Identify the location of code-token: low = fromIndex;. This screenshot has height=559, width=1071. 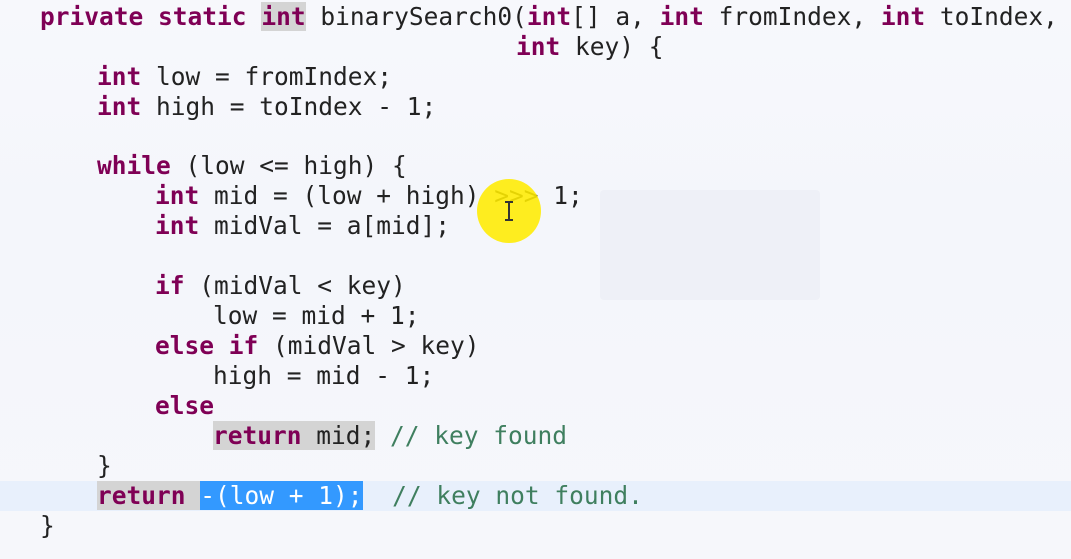
(267, 76).